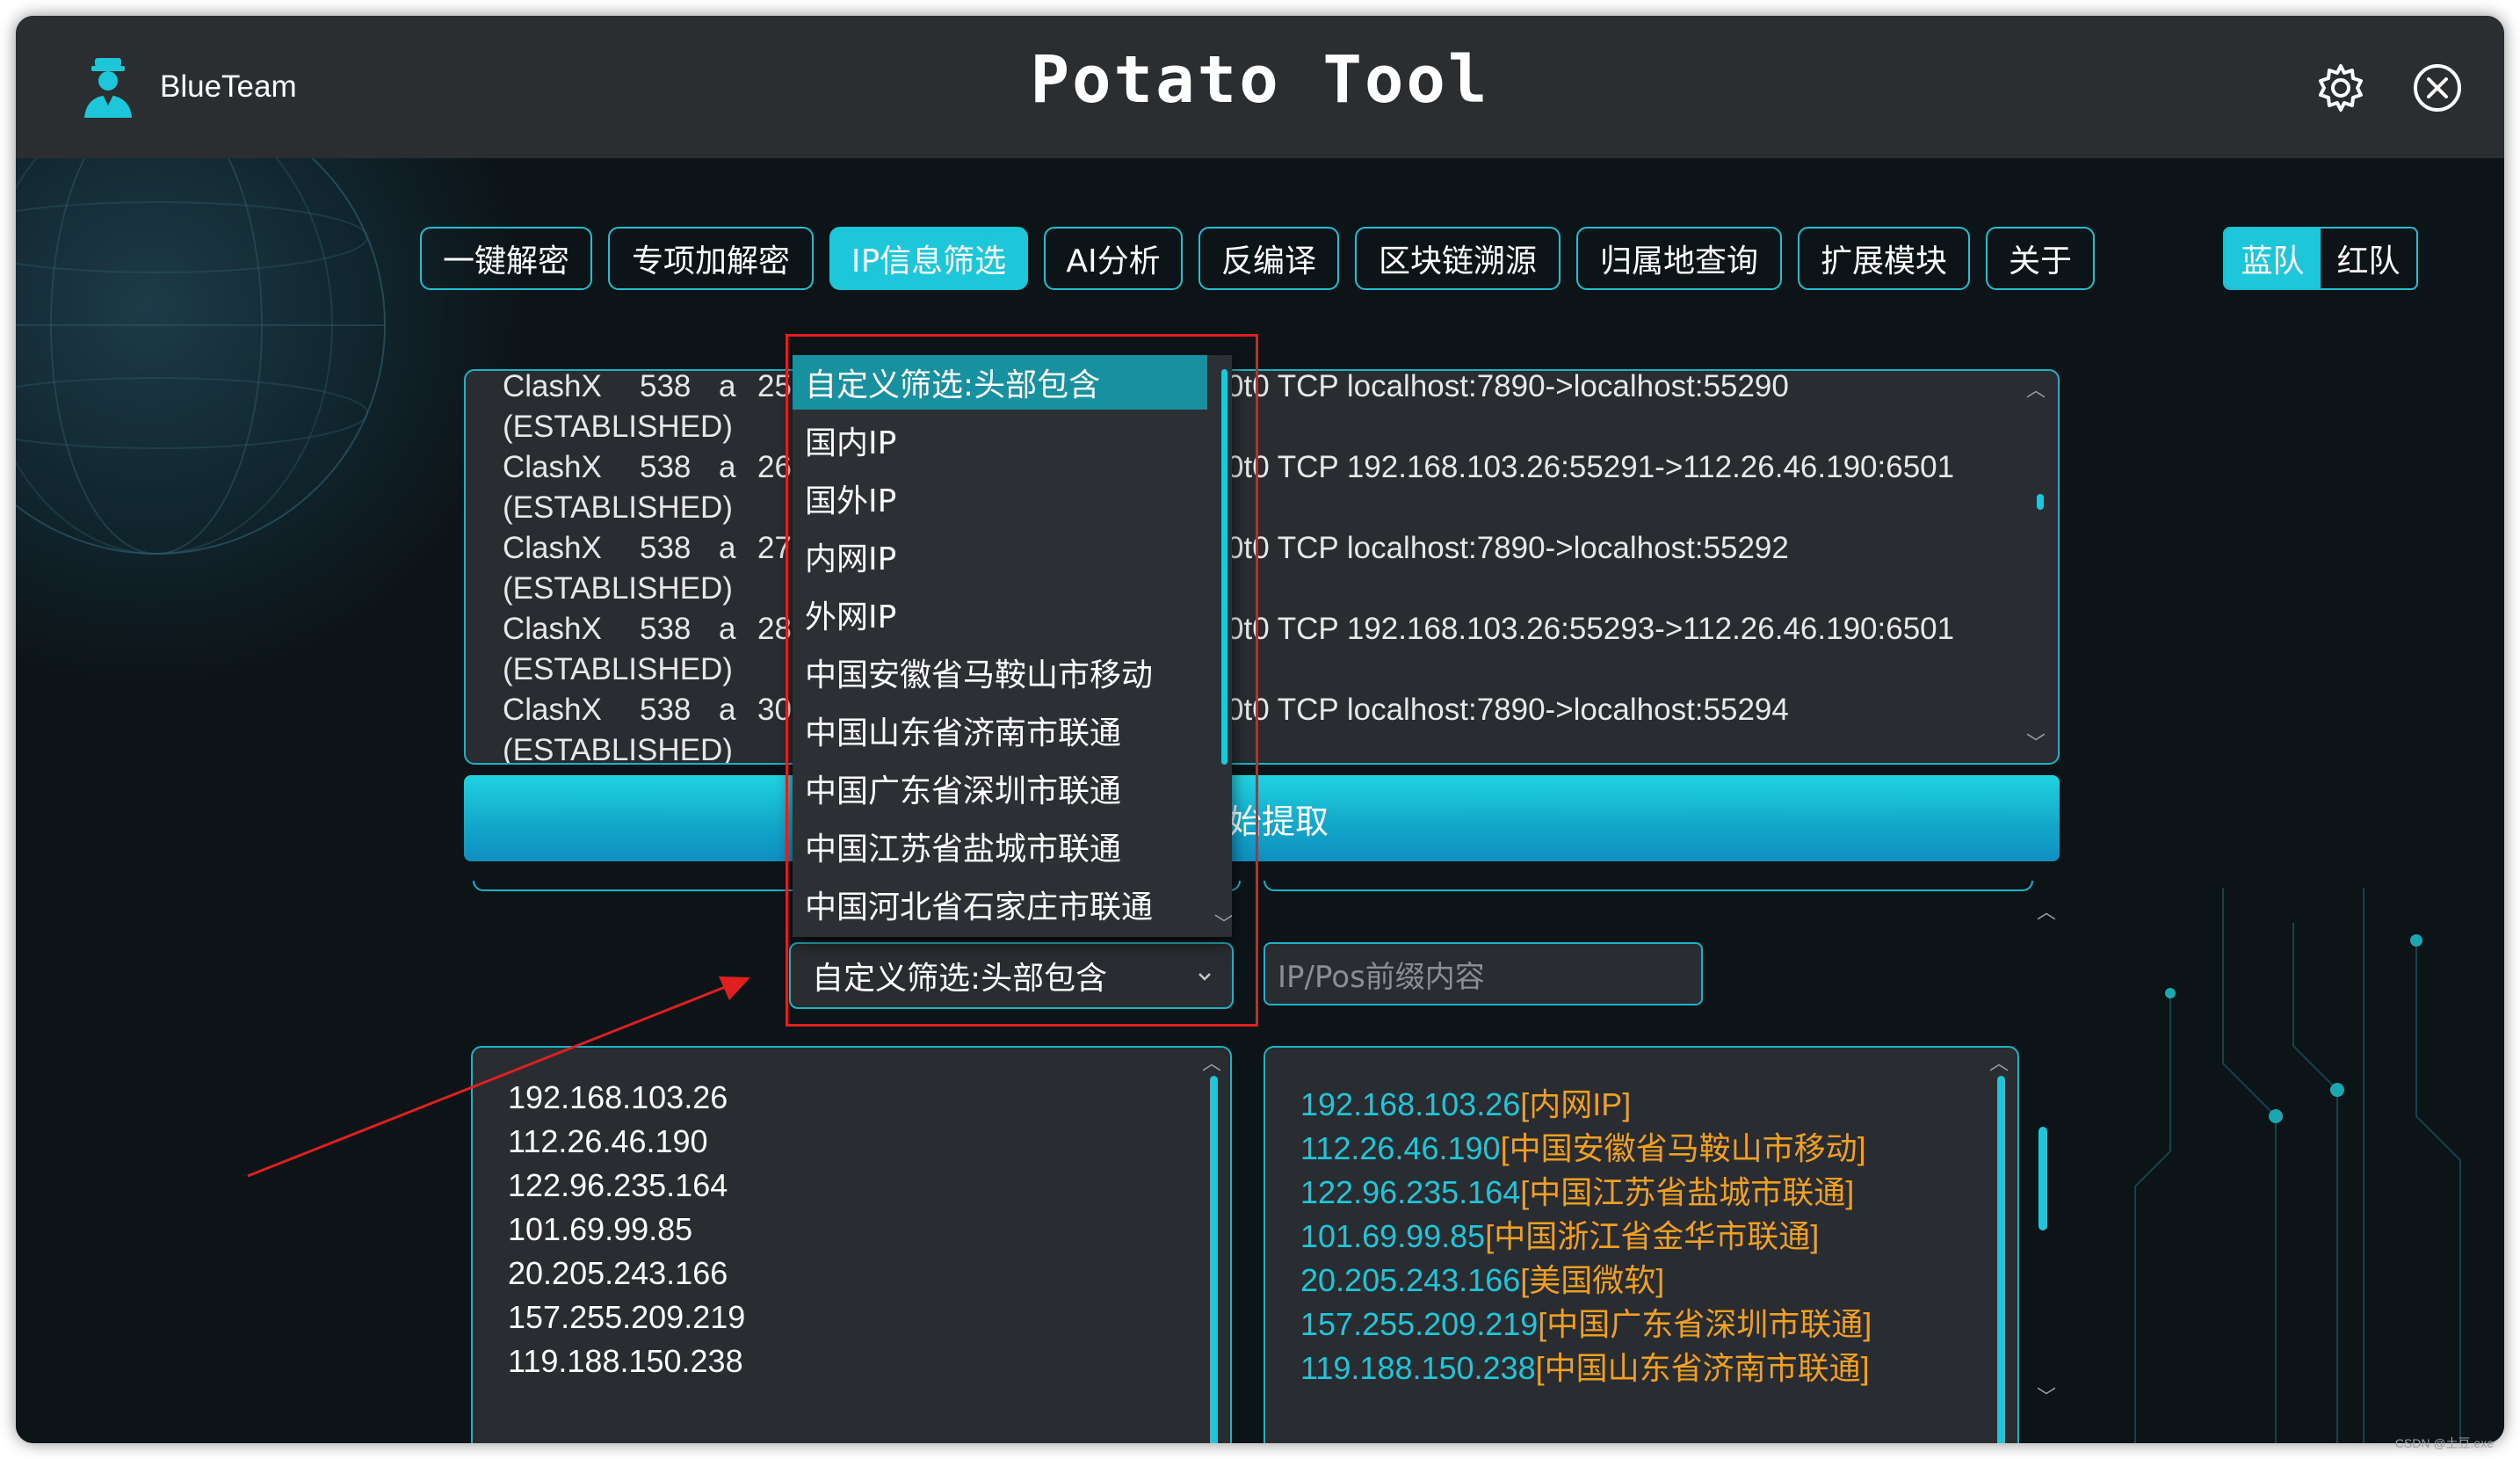 This screenshot has width=2520, height=1459. Describe the element at coordinates (498, 1077) in the screenshot. I see `annotation-arrow-icon` at that location.